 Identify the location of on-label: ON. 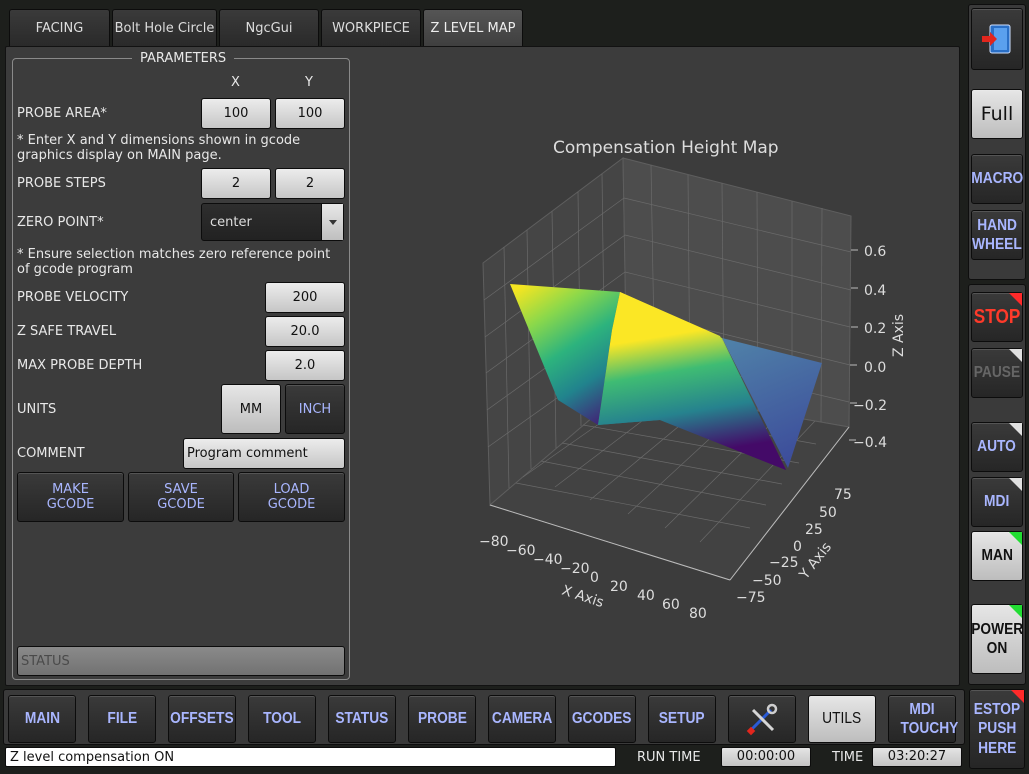
(997, 648).